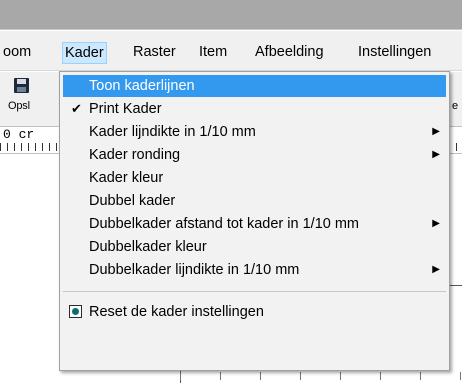  What do you see at coordinates (172, 132) in the screenshot?
I see `menu-item-label: Kader lijndikte in 1/10 mm` at bounding box center [172, 132].